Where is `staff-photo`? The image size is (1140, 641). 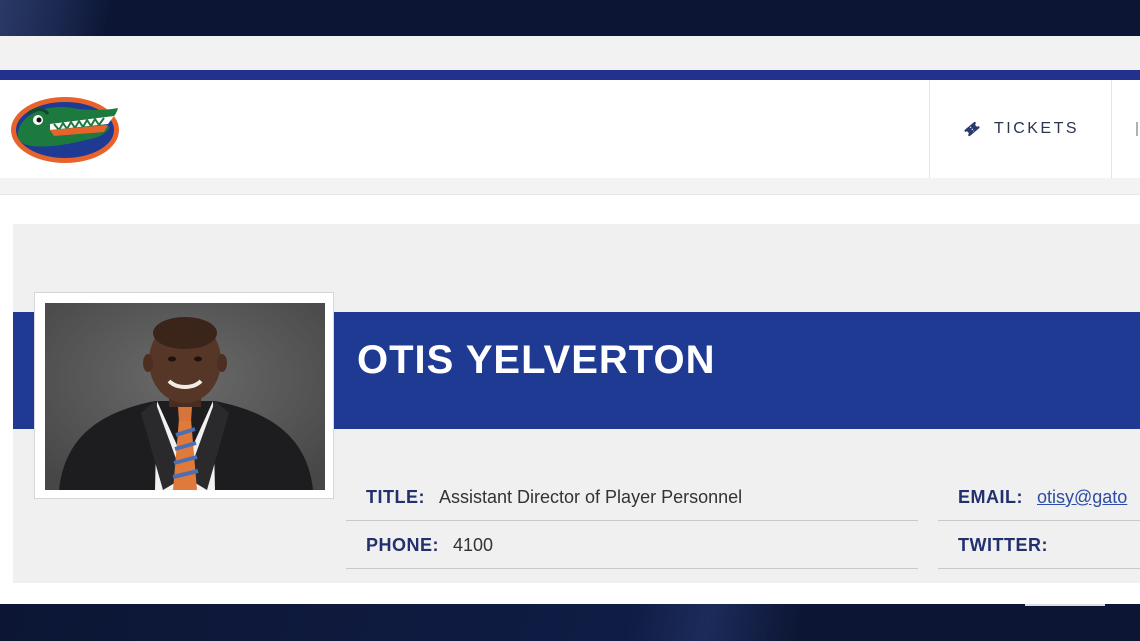
staff-photo is located at coordinates (185, 396).